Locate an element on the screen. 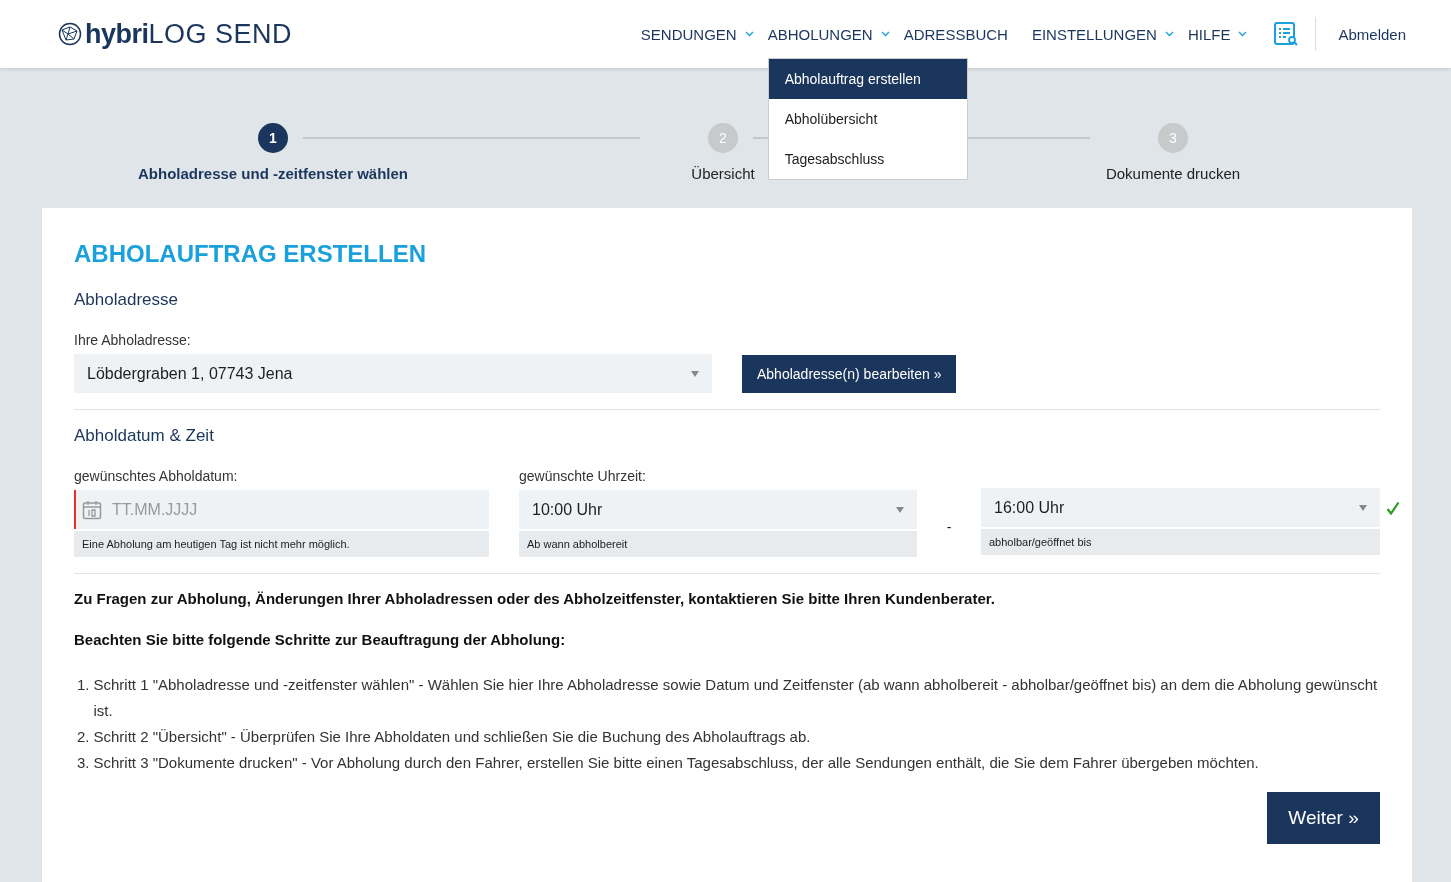 The image size is (1451, 882). step-number: 2 is located at coordinates (723, 138).